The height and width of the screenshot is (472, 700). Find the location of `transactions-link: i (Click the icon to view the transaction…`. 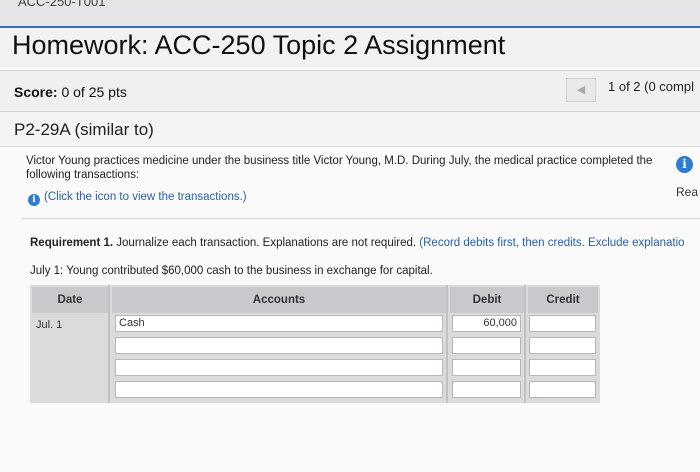

transactions-link: i (Click the icon to view the transaction… is located at coordinates (137, 198).